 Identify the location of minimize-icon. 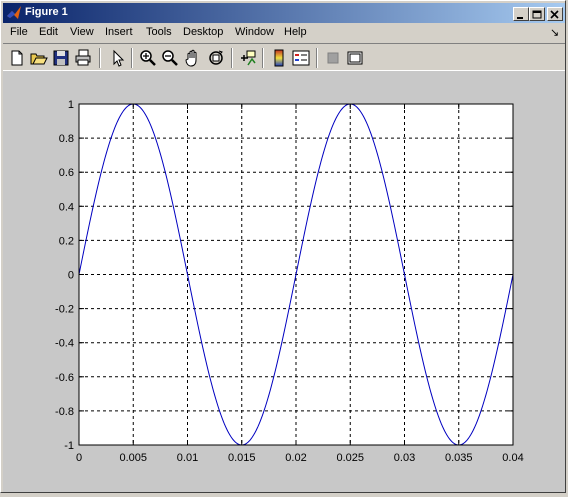
(520, 18).